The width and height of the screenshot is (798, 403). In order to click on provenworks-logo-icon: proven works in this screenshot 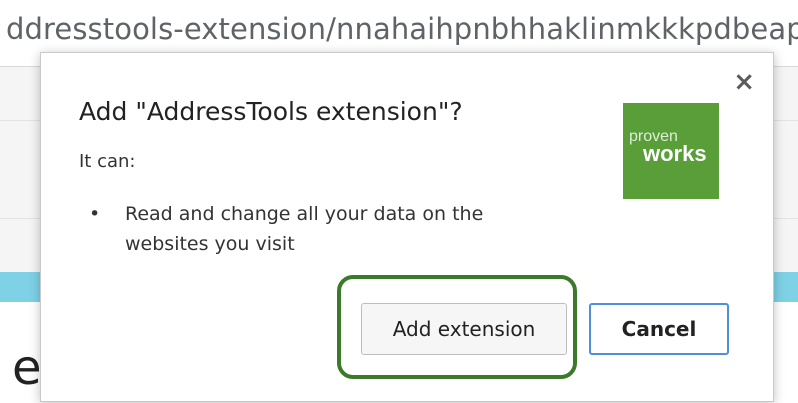, I will do `click(671, 151)`.